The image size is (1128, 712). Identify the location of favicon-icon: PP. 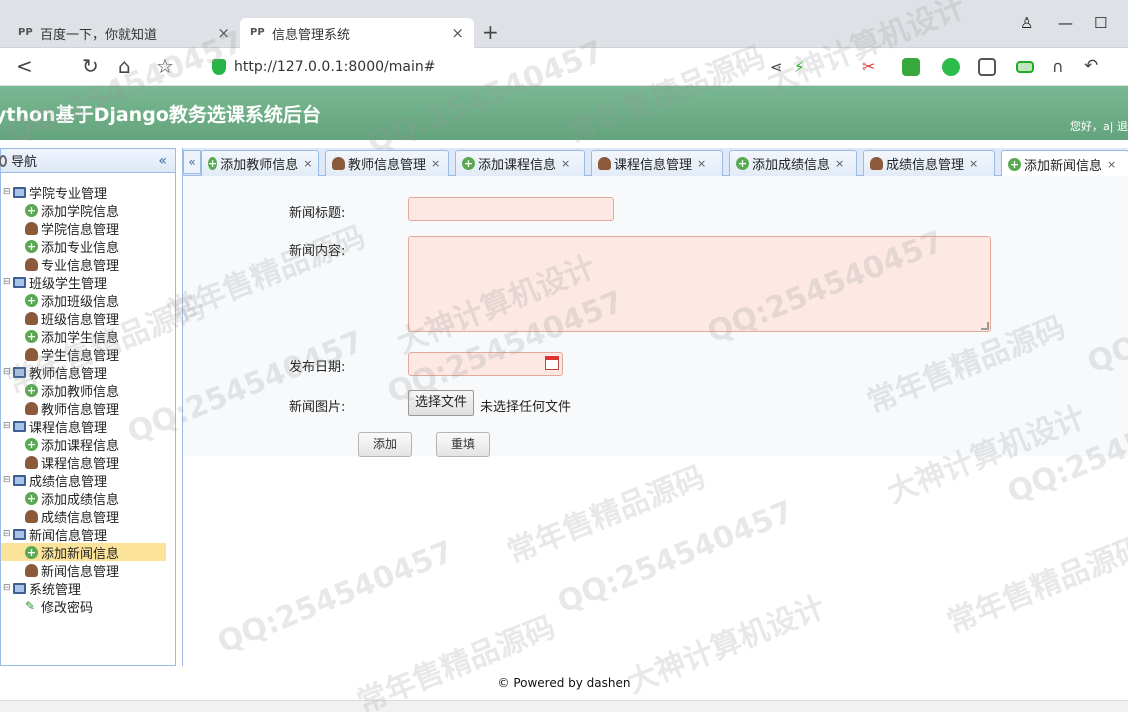
(257, 32).